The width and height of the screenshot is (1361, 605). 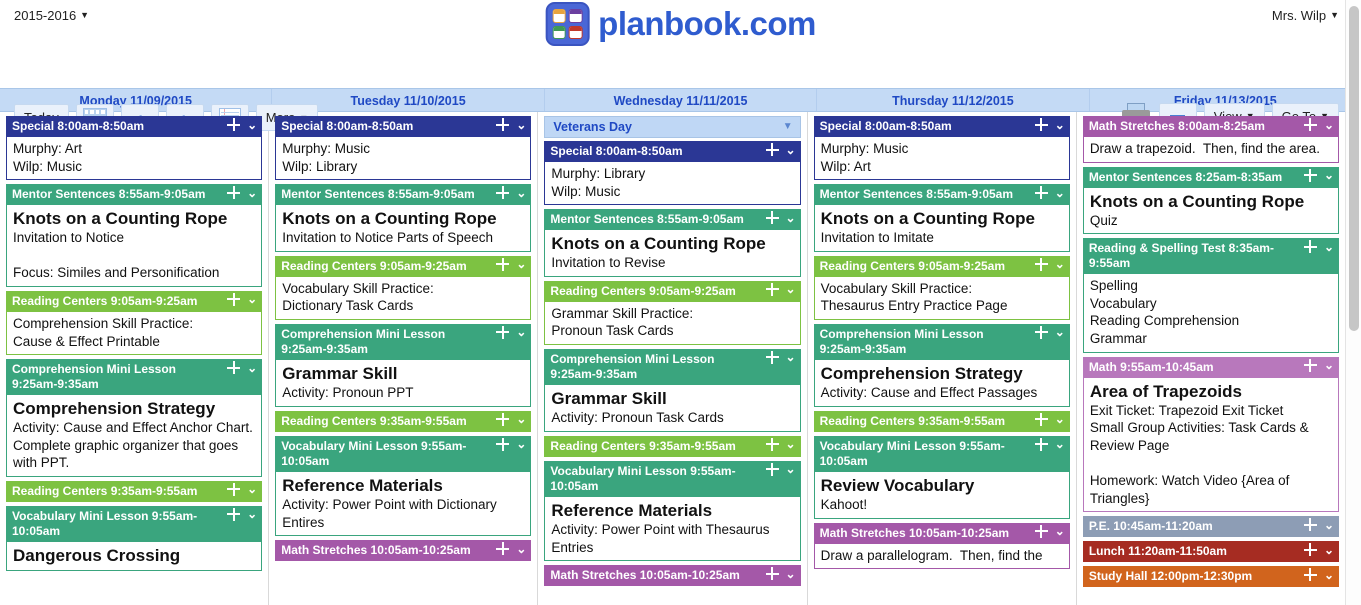 I want to click on day-header-3: Thursday 11/12/2015, so click(x=953, y=100).